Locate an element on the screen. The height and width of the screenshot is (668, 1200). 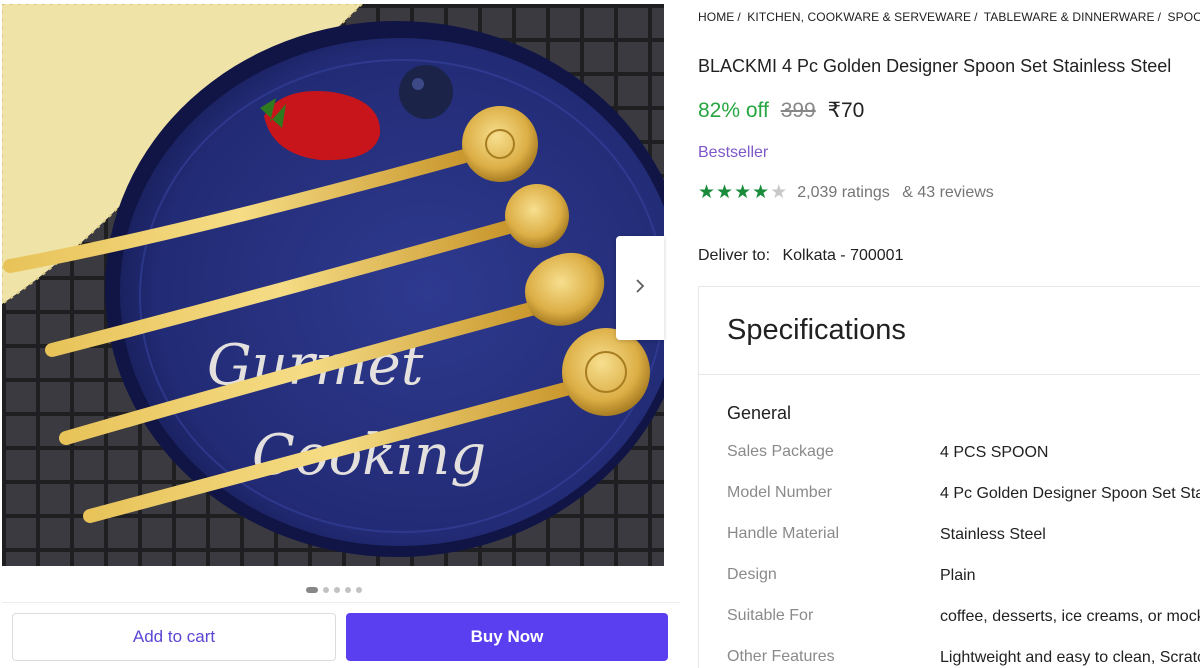
spec-row: Design Plain is located at coordinates (963, 577).